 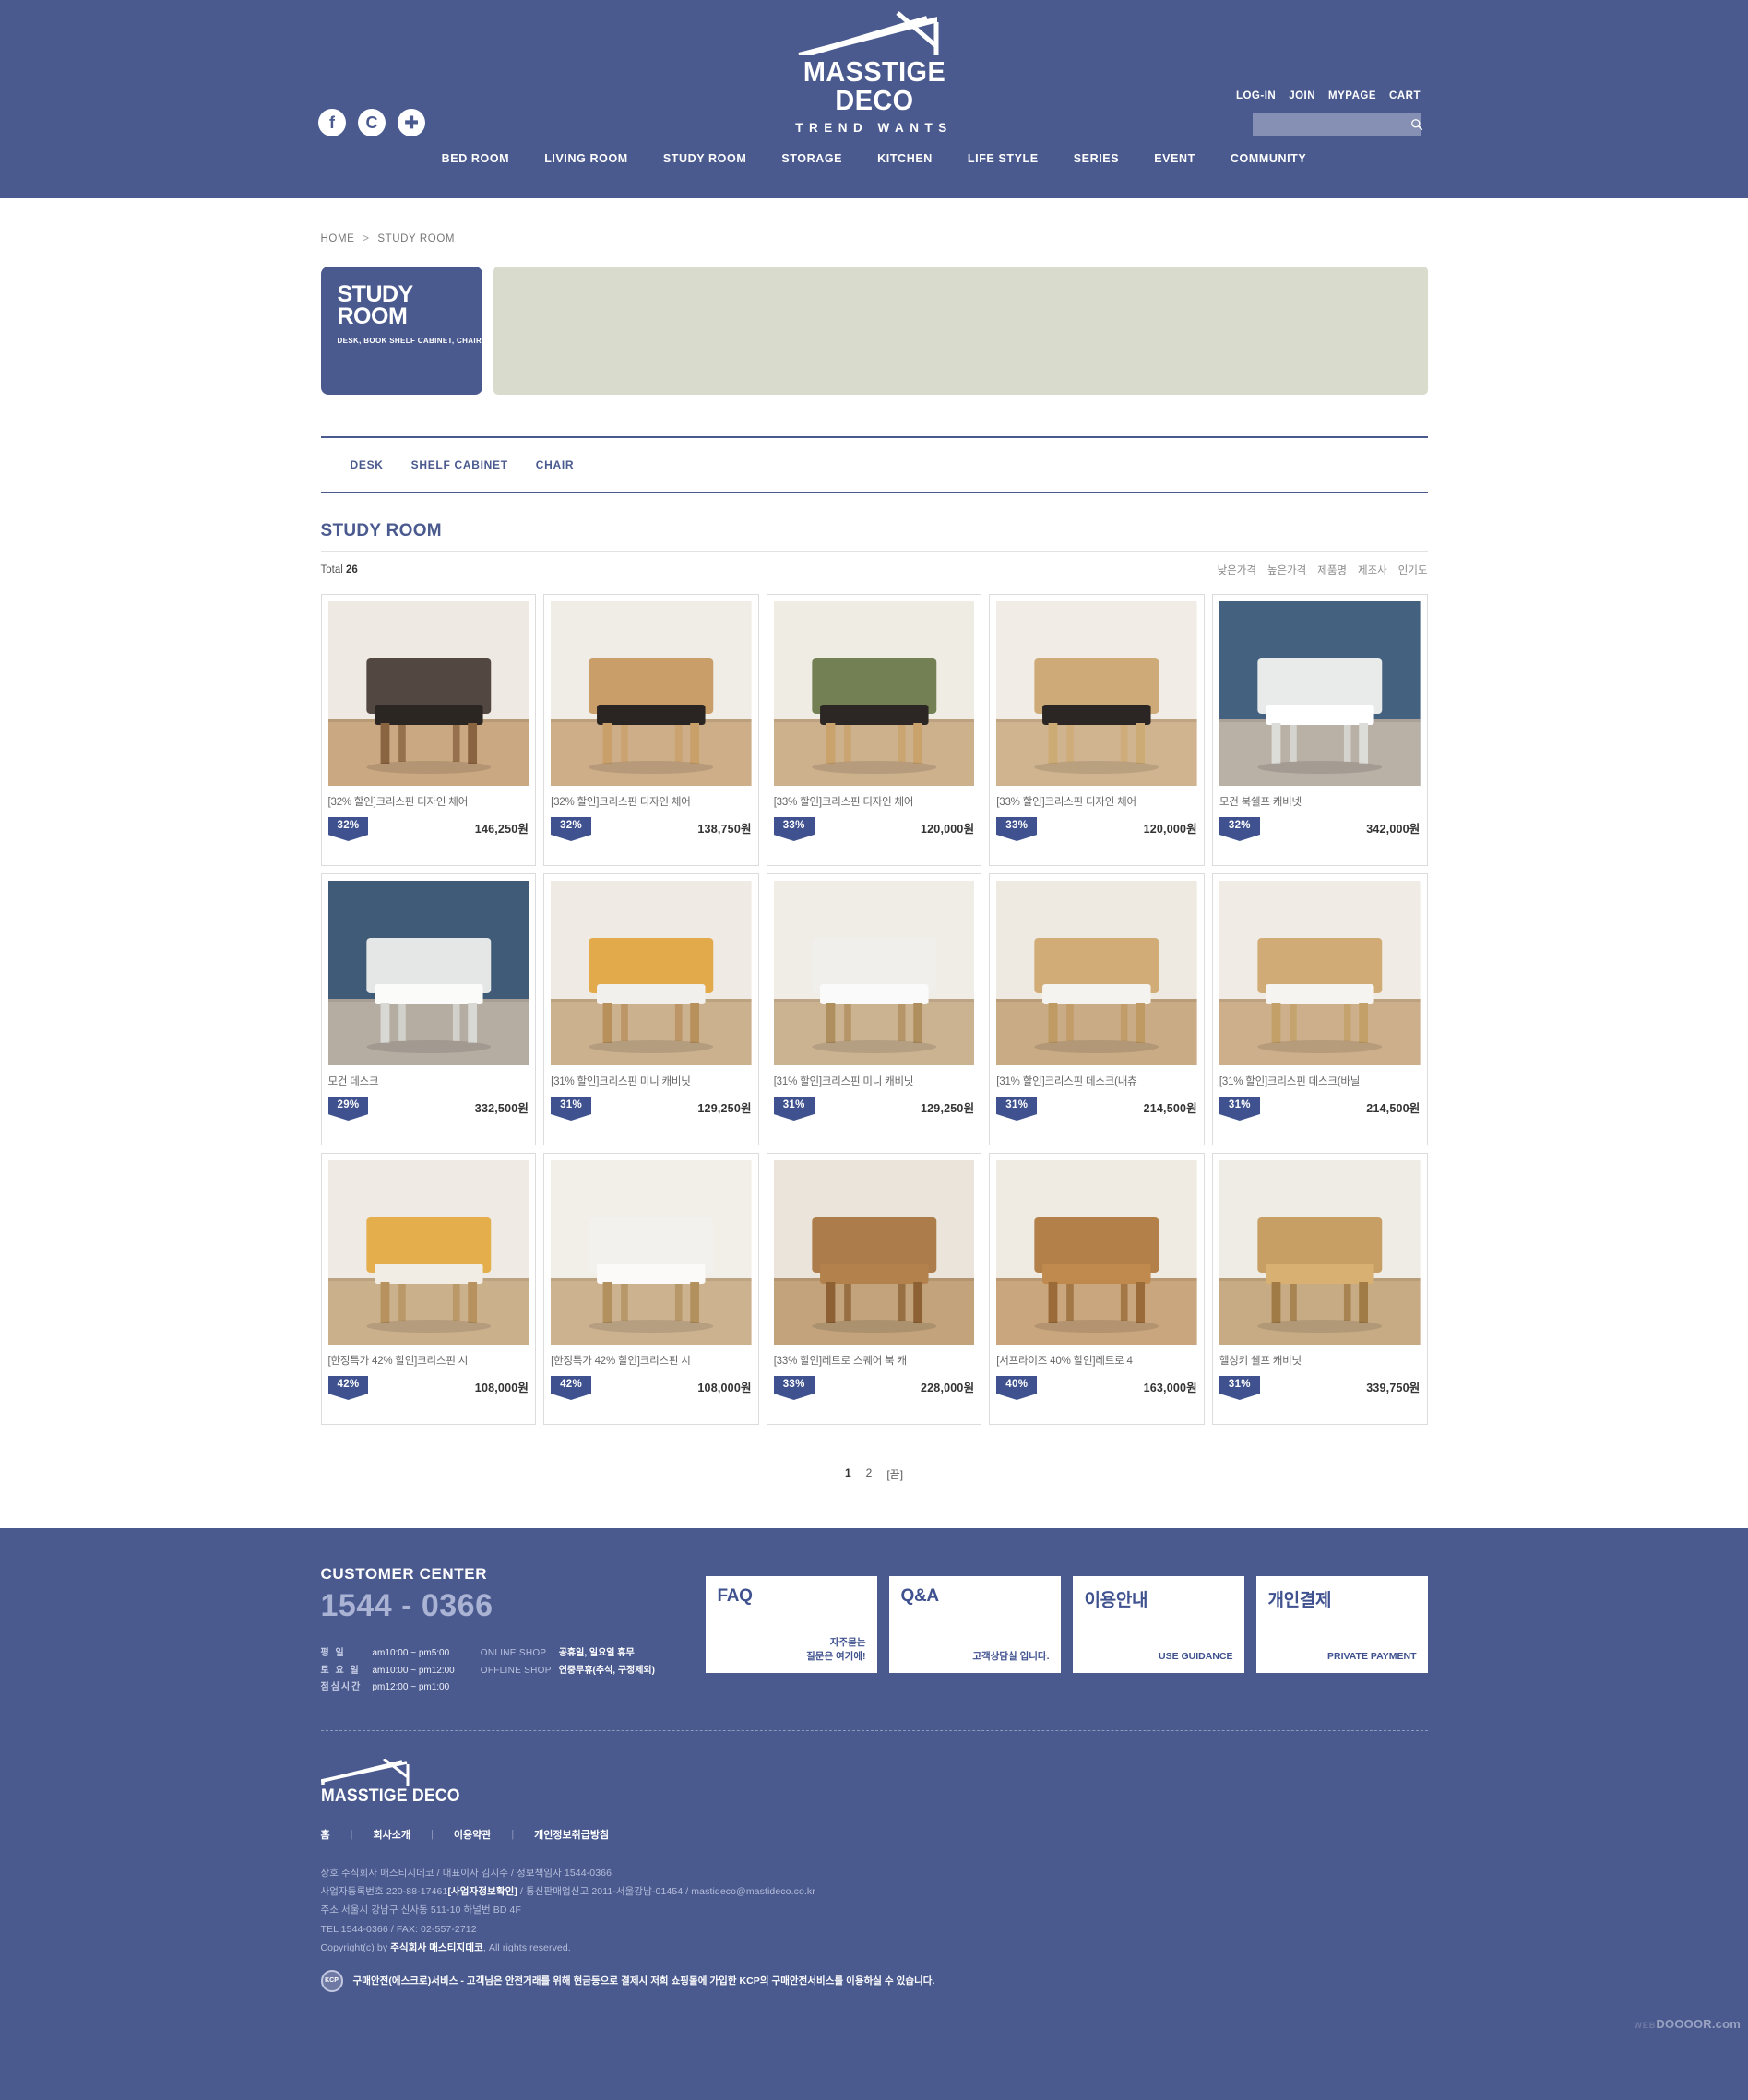 What do you see at coordinates (1096, 1360) in the screenshot?
I see `product-name: [서프라이즈 40% 할인]레트로 4` at bounding box center [1096, 1360].